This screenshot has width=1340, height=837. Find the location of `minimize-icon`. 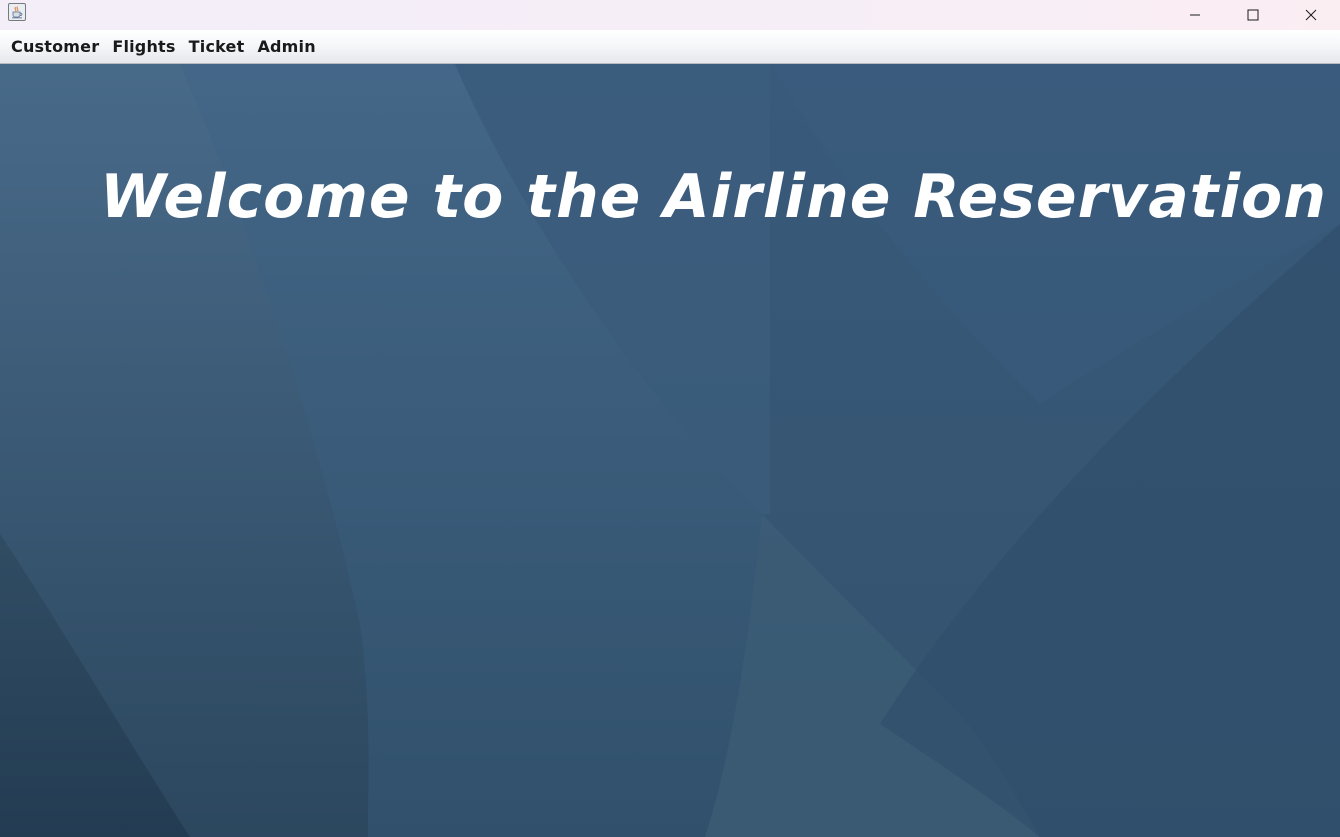

minimize-icon is located at coordinates (1195, 15).